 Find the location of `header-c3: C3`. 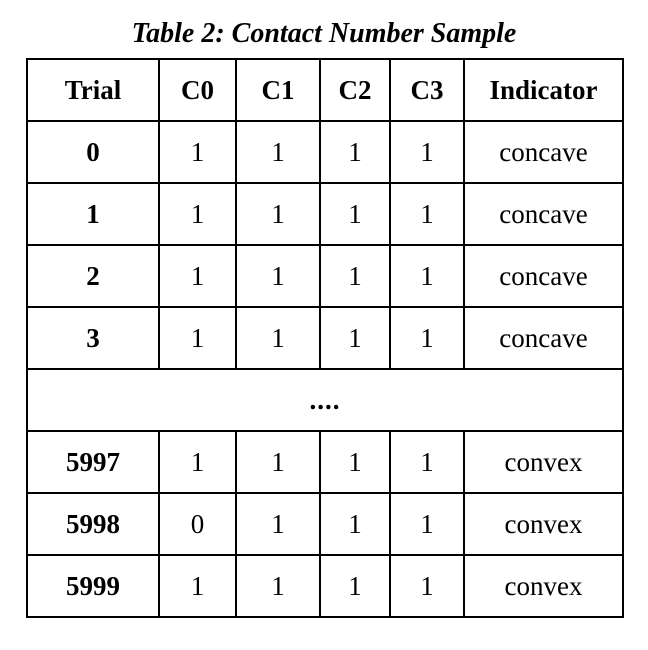

header-c3: C3 is located at coordinates (427, 90).